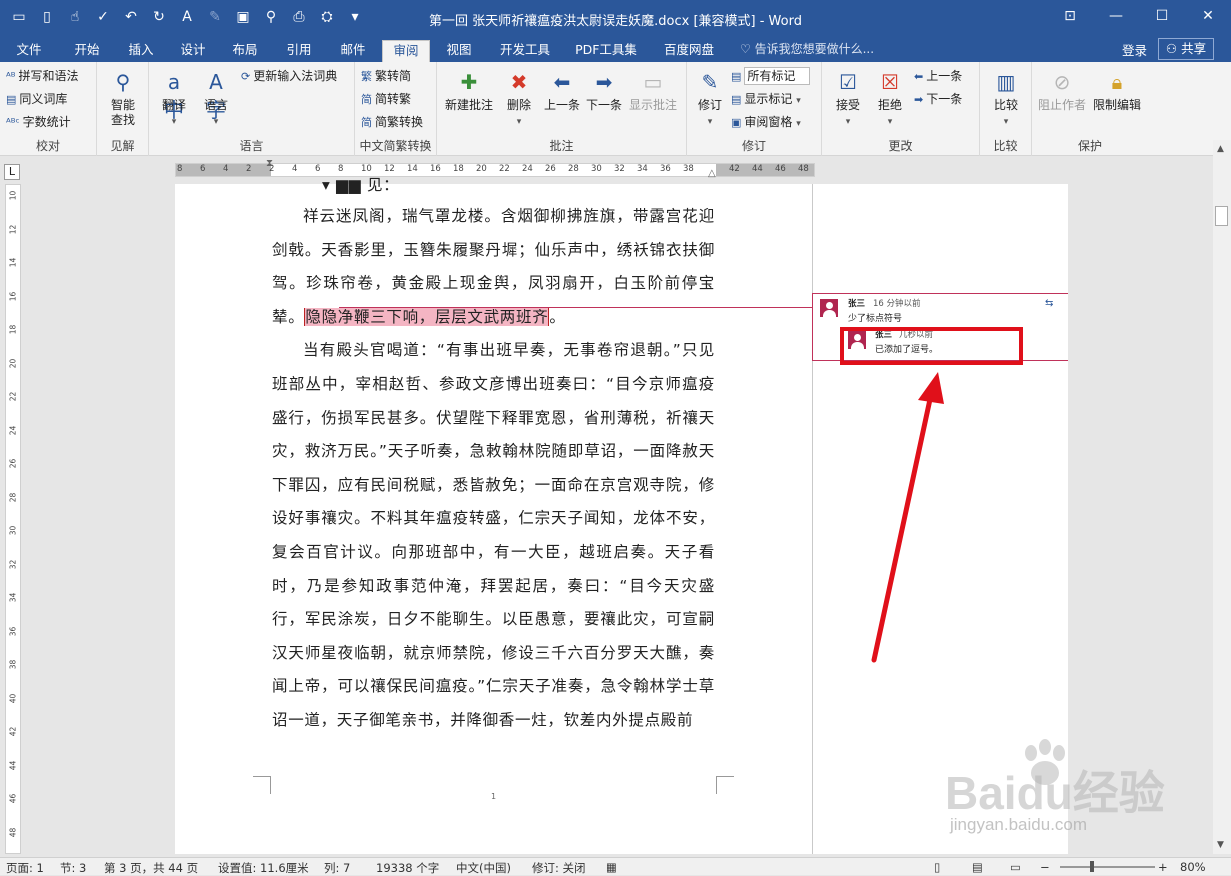  What do you see at coordinates (766, 123) in the screenshot?
I see `reviewing-pane-button: ▣ 审阅窗格 ▾` at bounding box center [766, 123].